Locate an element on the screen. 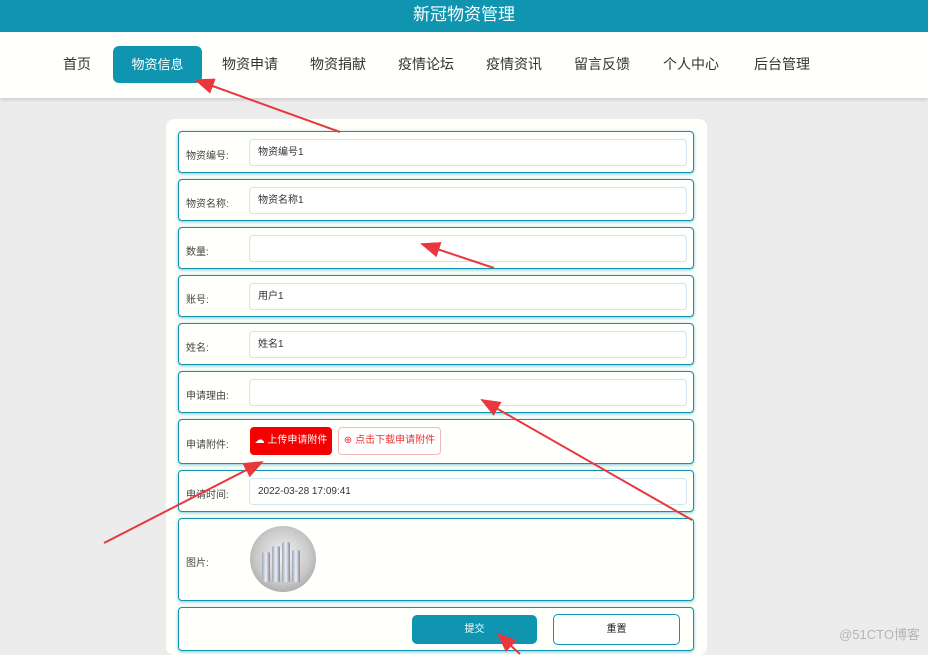 The height and width of the screenshot is (655, 928). nav-item-supply-donate: 物资捐献 is located at coordinates (338, 64).